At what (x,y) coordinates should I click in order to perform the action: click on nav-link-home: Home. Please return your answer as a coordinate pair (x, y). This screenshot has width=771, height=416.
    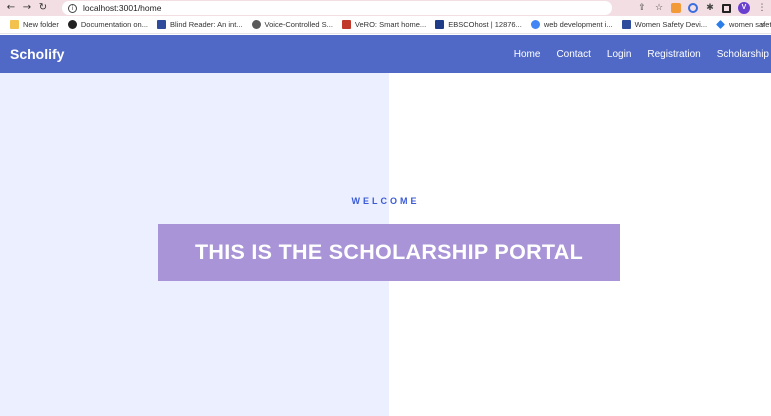
    Looking at the image, I should click on (527, 54).